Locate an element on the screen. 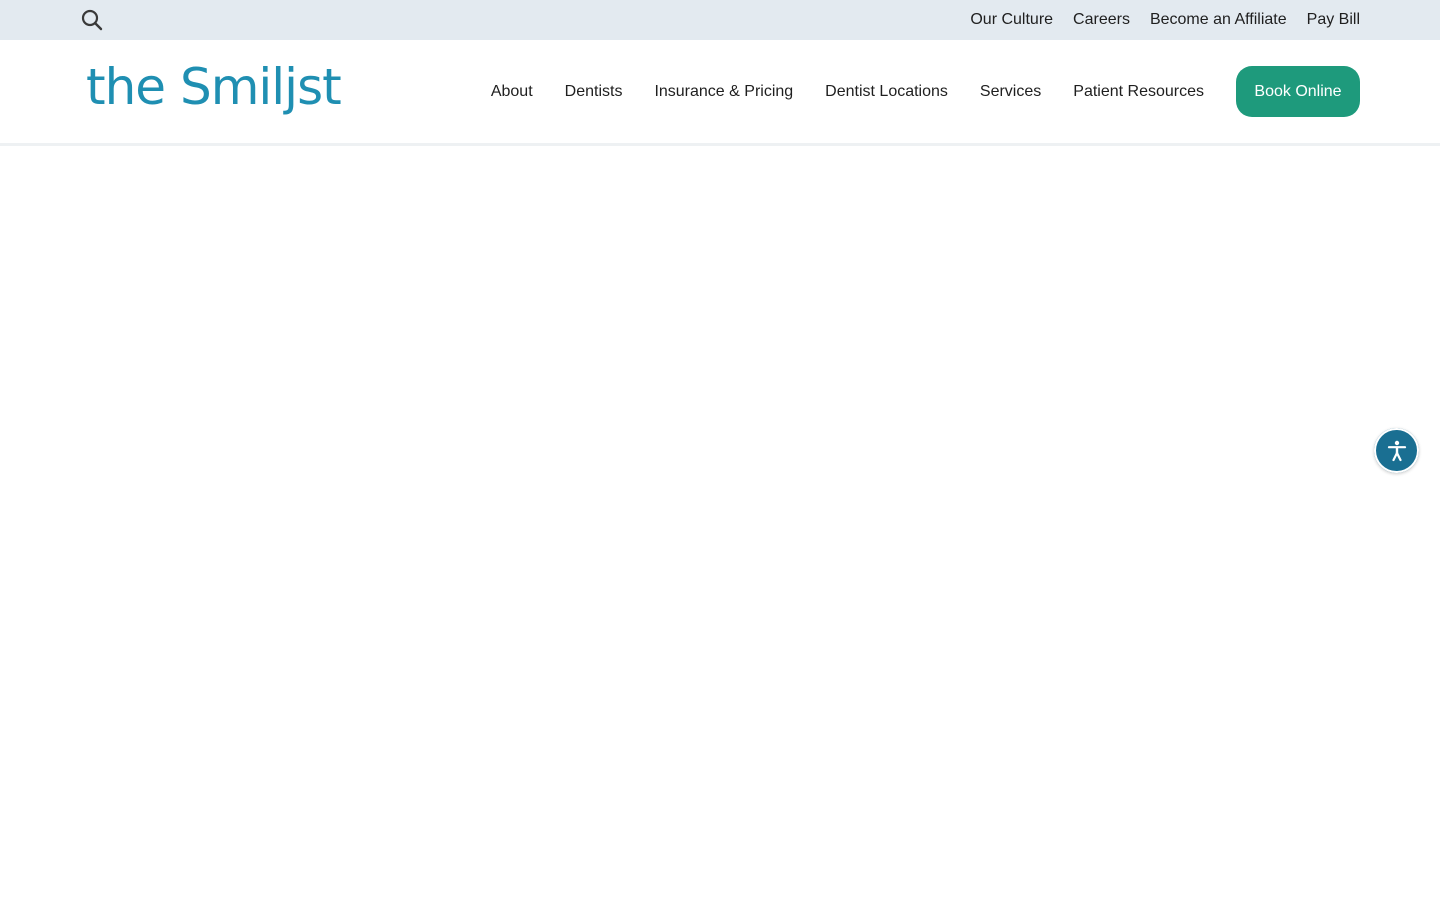 The image size is (1440, 900). book-online-button: Book Online is located at coordinates (1298, 91).